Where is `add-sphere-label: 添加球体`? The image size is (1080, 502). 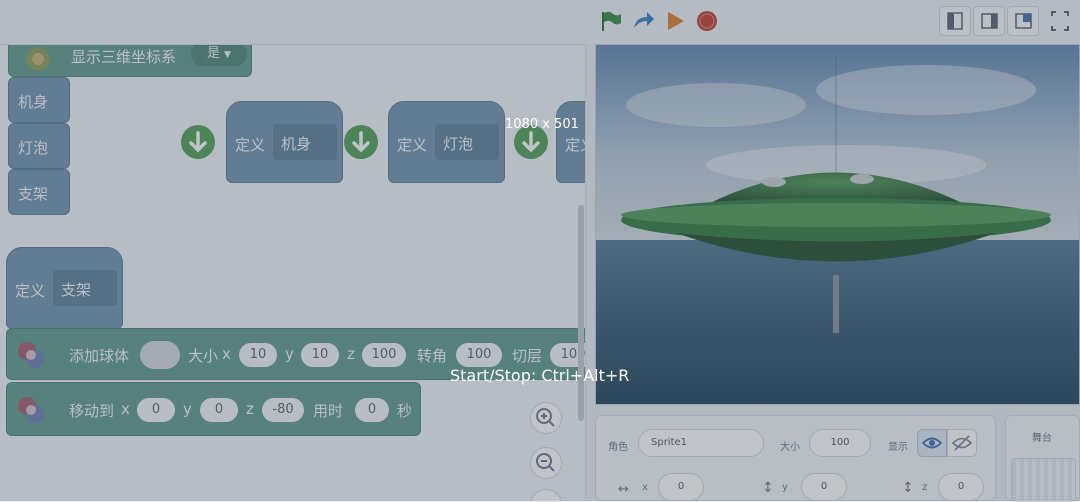
add-sphere-label: 添加球体 is located at coordinates (99, 356).